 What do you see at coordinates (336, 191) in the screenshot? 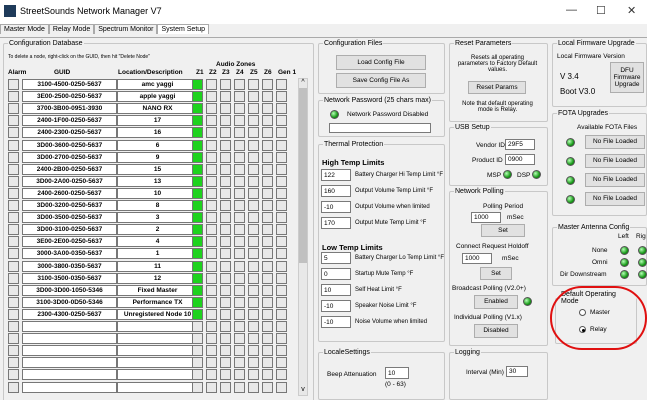
I see `high-value-input-1: 160` at bounding box center [336, 191].